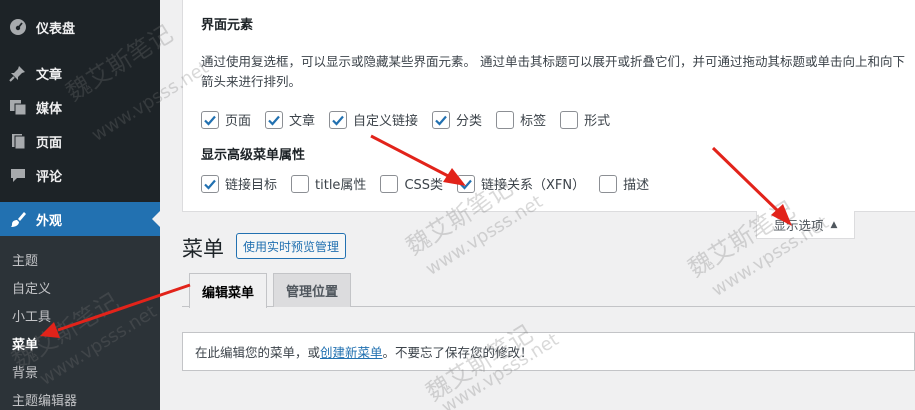  What do you see at coordinates (25, 343) in the screenshot?
I see `submenu-item-menus: 菜单` at bounding box center [25, 343].